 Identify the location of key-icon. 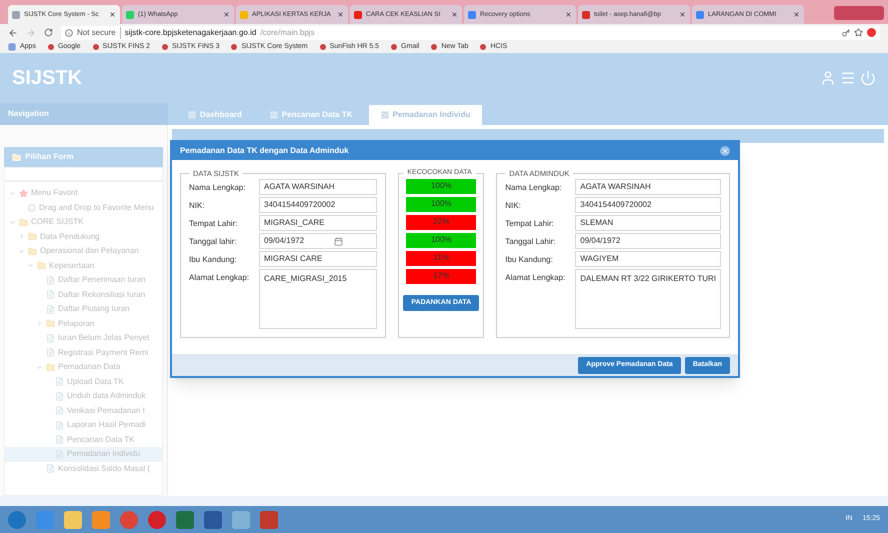
(846, 32).